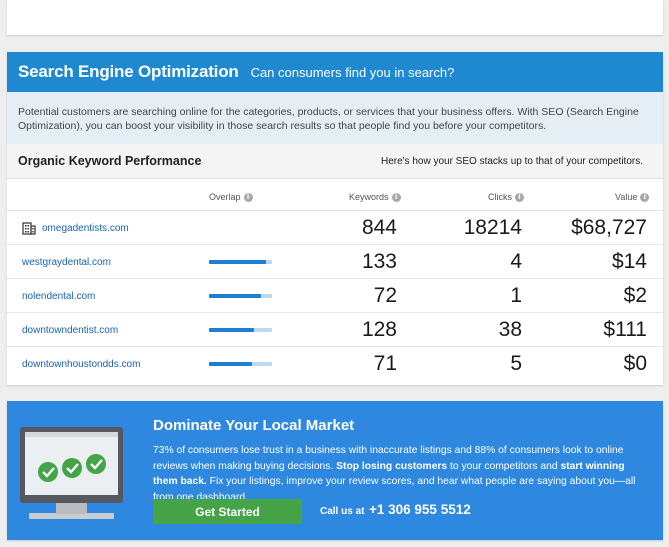 Image resolution: width=669 pixels, height=547 pixels. Describe the element at coordinates (379, 261) in the screenshot. I see `keywords-value: 133` at that location.